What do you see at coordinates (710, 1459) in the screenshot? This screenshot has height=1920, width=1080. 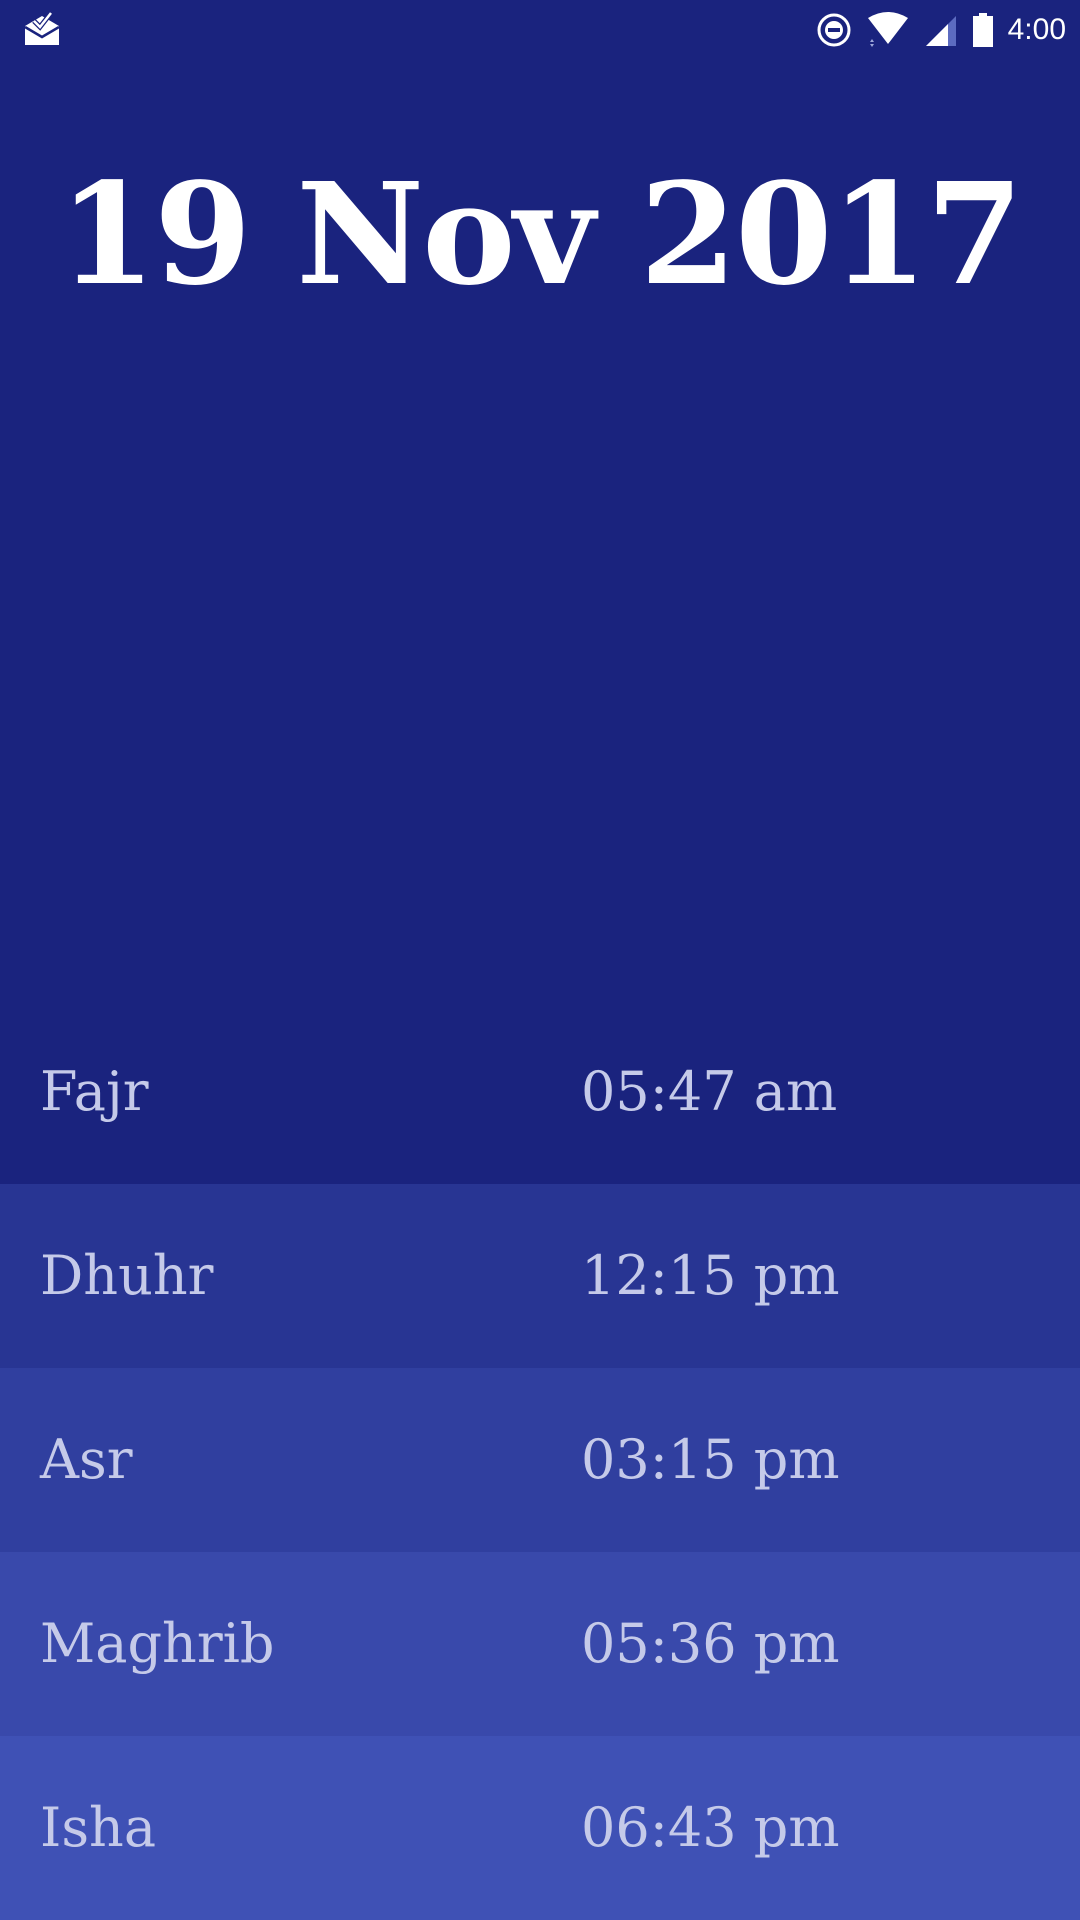 I see `prayer-time: 03:15 pm` at bounding box center [710, 1459].